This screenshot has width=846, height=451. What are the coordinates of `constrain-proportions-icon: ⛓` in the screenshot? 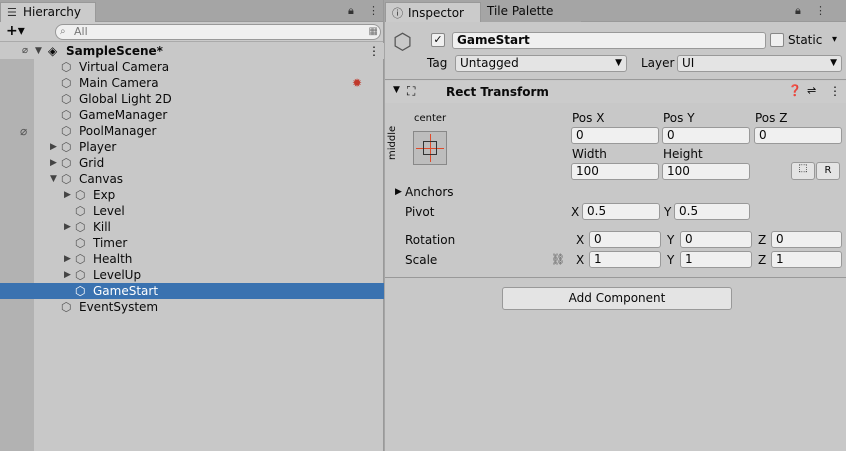 It's located at (558, 259).